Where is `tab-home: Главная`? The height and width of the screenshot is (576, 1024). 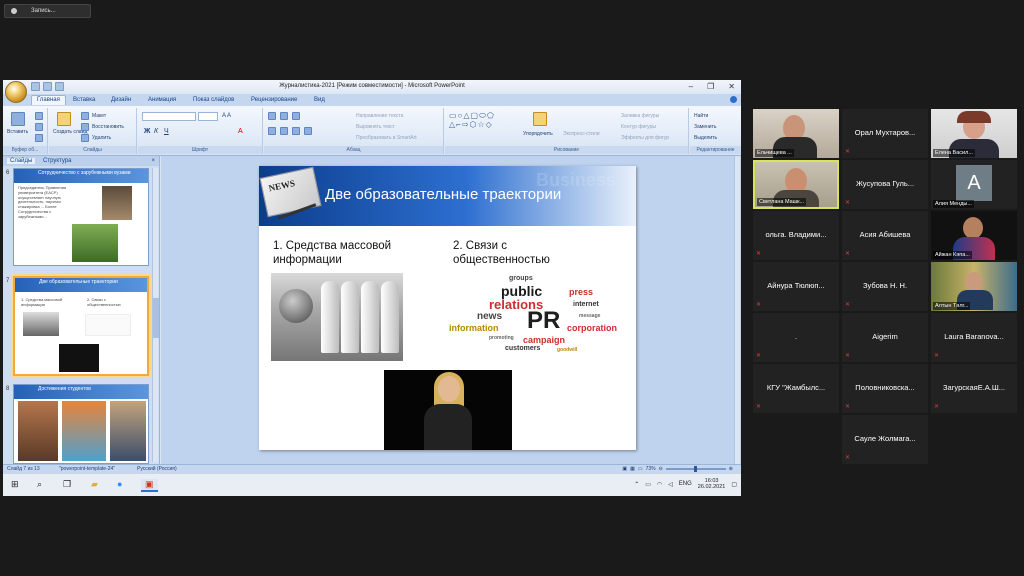 tab-home: Главная is located at coordinates (48, 100).